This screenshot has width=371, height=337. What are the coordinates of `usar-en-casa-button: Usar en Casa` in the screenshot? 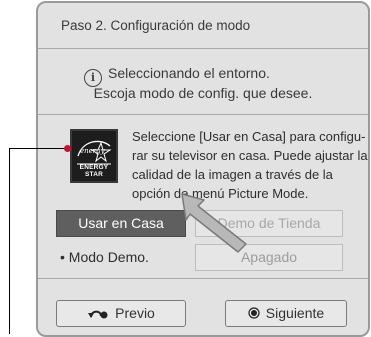 It's located at (121, 223).